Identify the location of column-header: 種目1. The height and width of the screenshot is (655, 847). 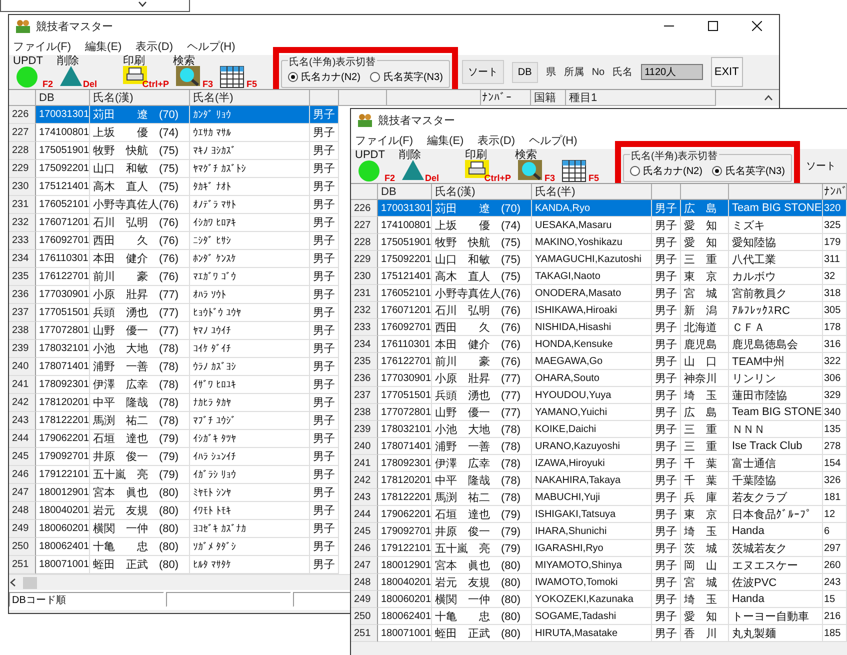
(641, 98).